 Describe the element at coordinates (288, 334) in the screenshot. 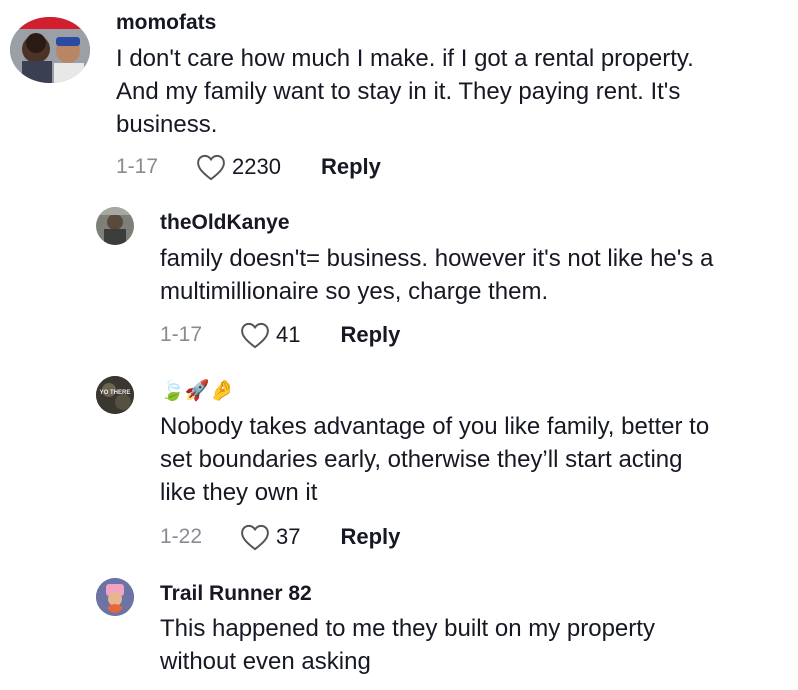

I see `like-count: 41` at that location.